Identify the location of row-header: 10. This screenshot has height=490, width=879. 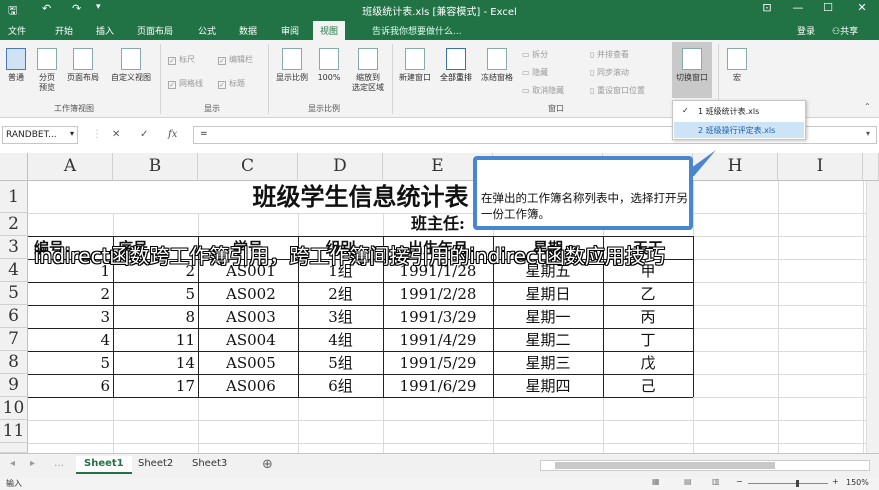
(14, 408).